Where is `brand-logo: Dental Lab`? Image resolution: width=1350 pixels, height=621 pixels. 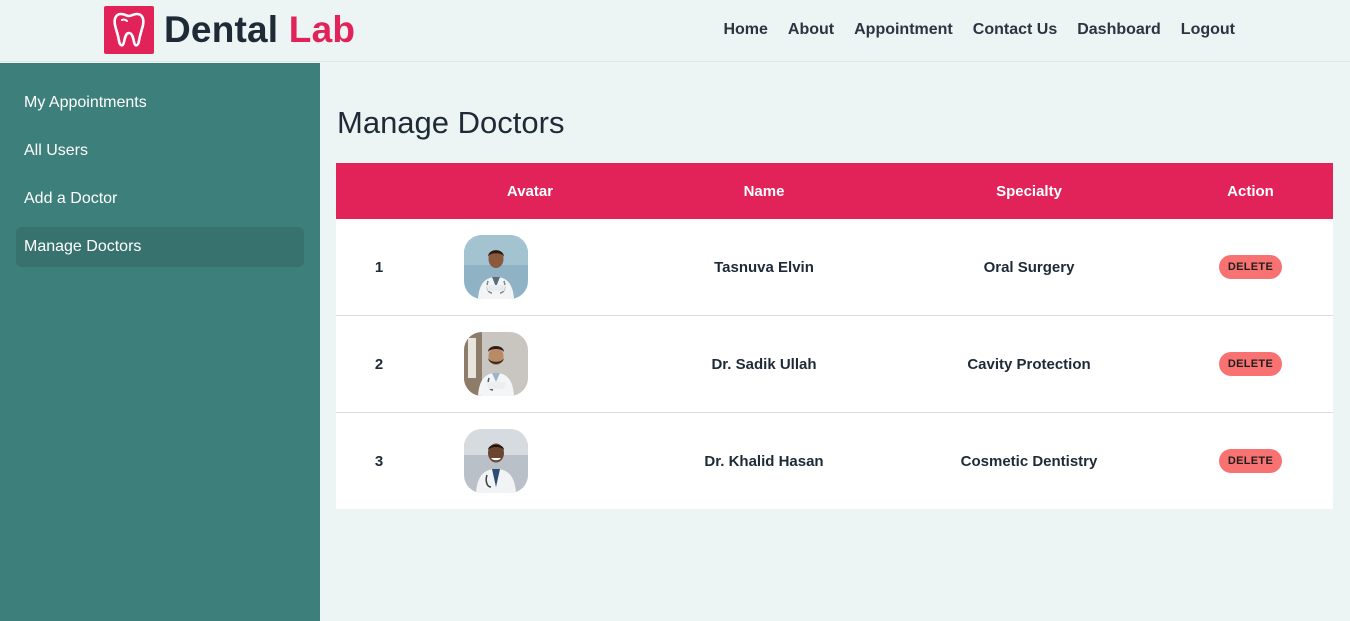
brand-logo: Dental Lab is located at coordinates (229, 30).